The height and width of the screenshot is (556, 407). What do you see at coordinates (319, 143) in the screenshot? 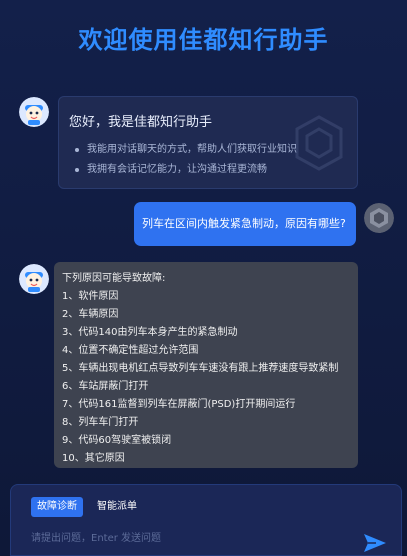
I see `hexagon-watermark-icon` at bounding box center [319, 143].